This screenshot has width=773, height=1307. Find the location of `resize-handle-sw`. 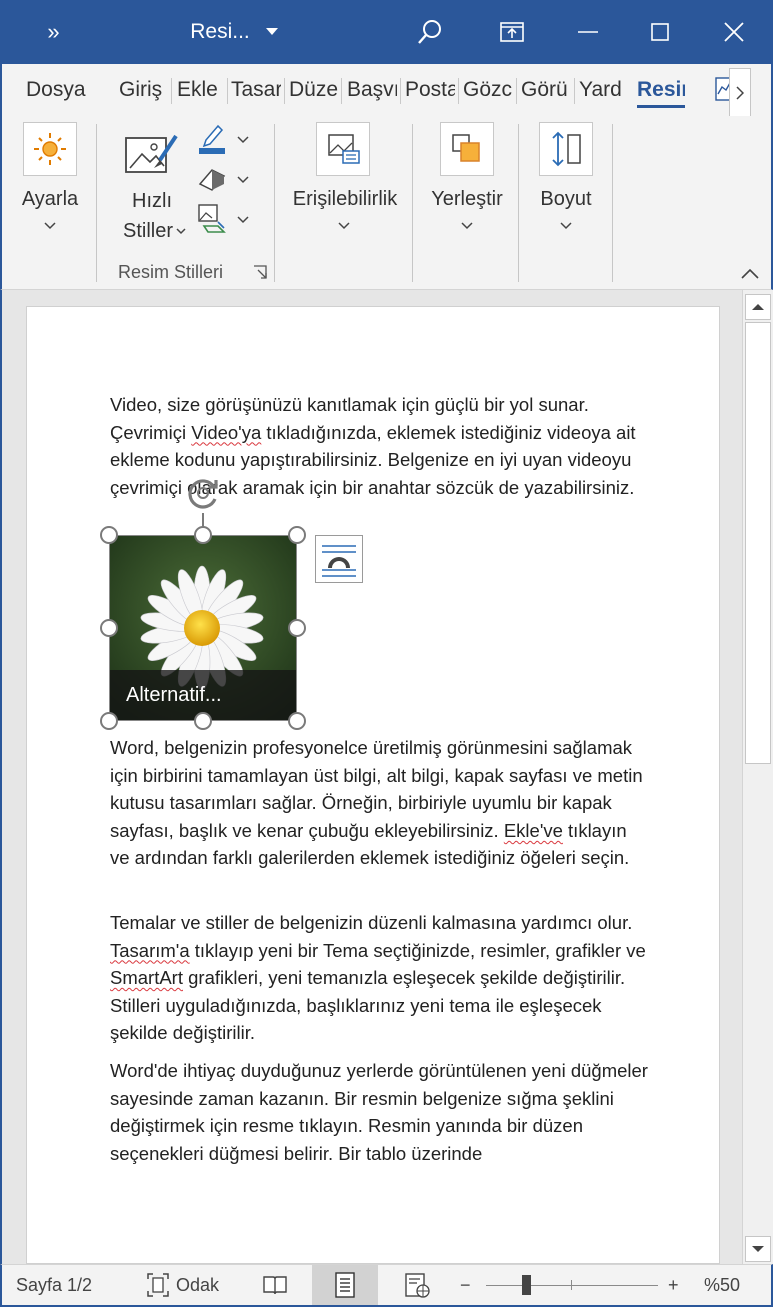

resize-handle-sw is located at coordinates (109, 721).